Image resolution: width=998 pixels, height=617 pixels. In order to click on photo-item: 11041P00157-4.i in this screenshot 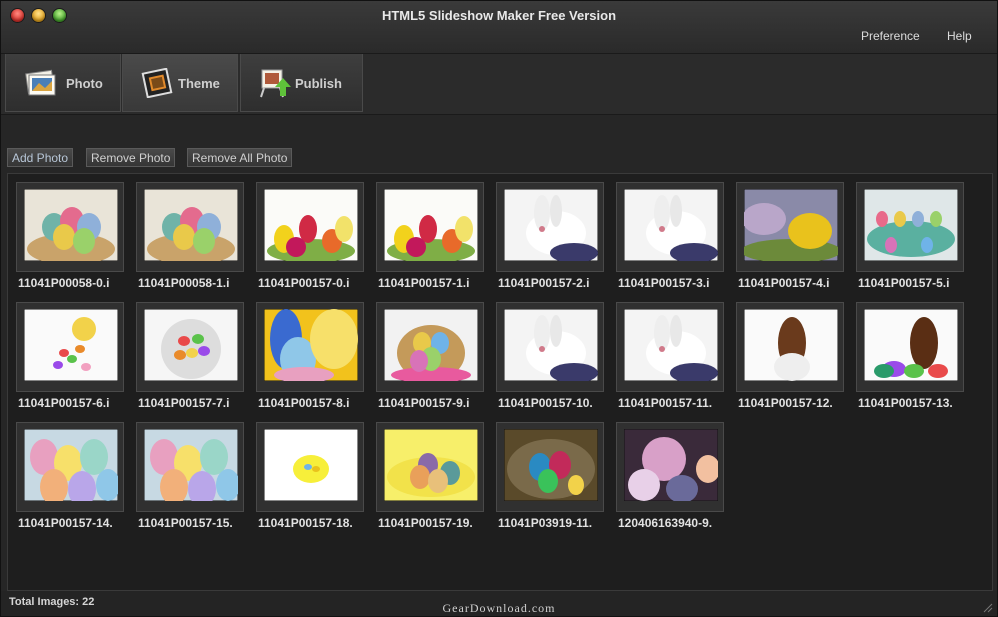, I will do `click(787, 236)`.